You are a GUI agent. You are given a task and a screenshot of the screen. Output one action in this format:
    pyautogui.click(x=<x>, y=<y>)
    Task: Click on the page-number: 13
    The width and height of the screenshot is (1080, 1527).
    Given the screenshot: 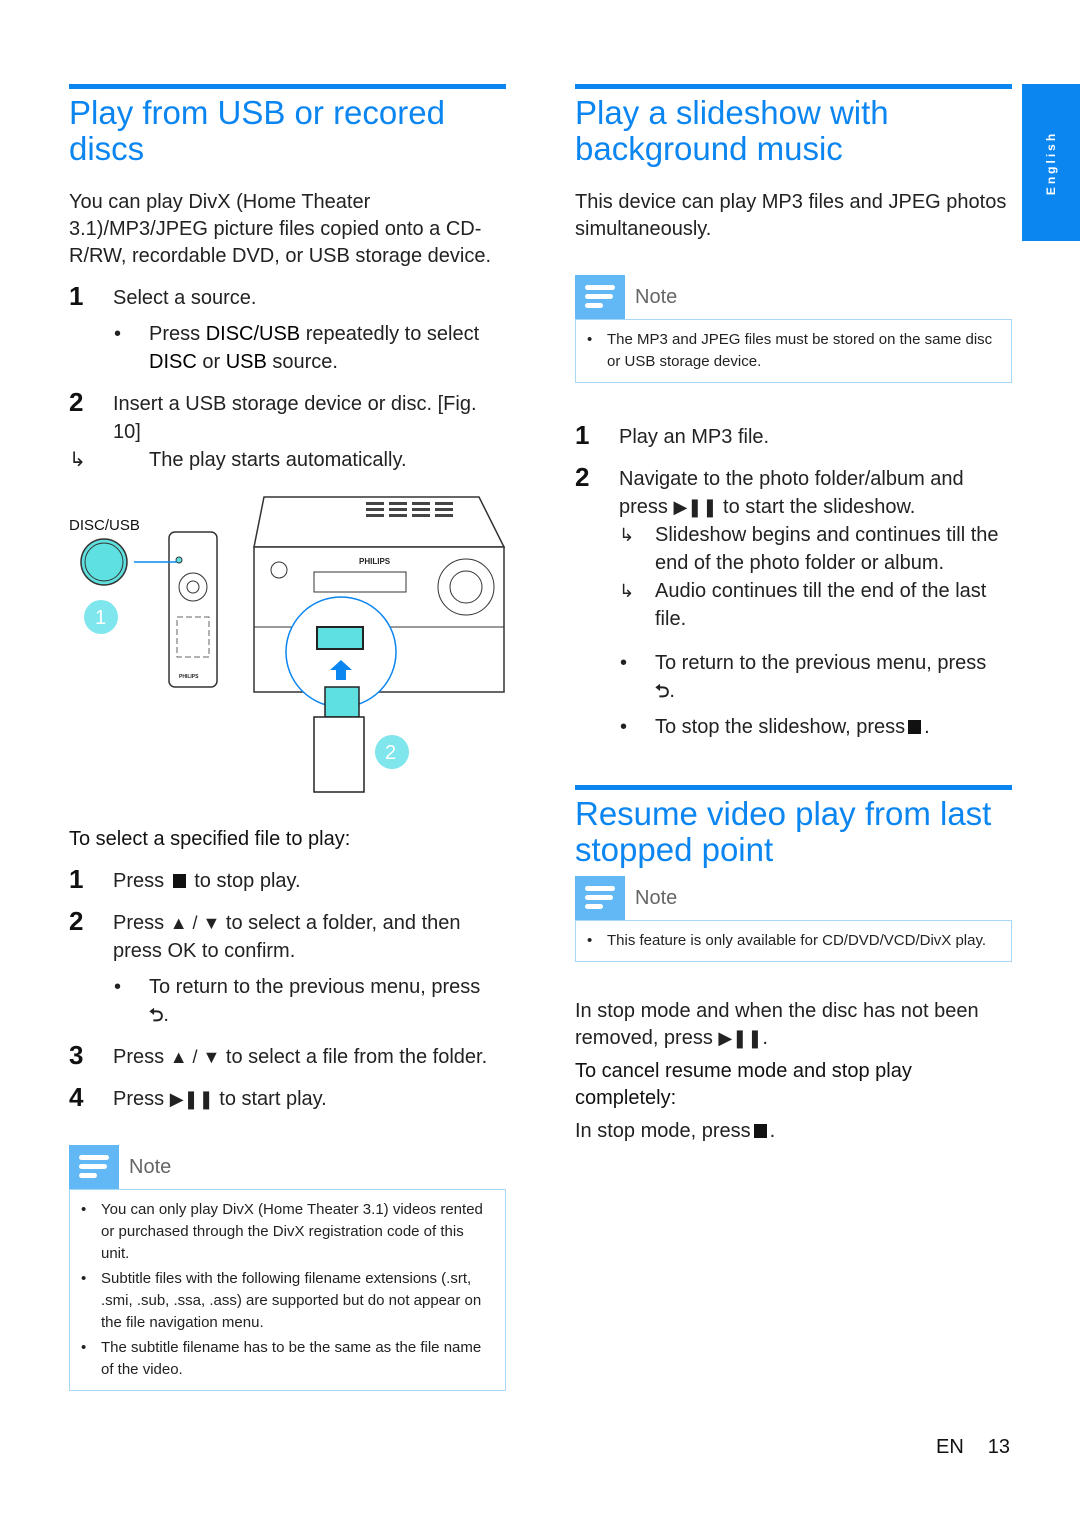 What is the action you would take?
    pyautogui.click(x=999, y=1447)
    